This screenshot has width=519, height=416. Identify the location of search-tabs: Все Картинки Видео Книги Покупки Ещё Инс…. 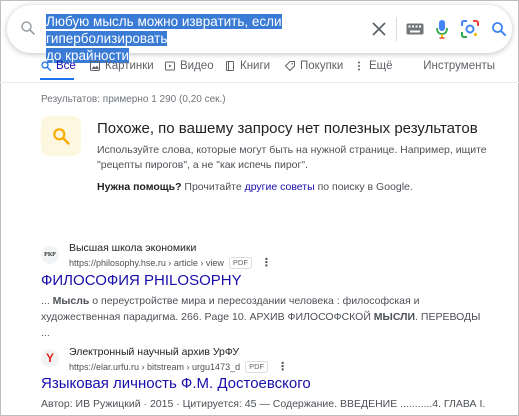
(259, 69).